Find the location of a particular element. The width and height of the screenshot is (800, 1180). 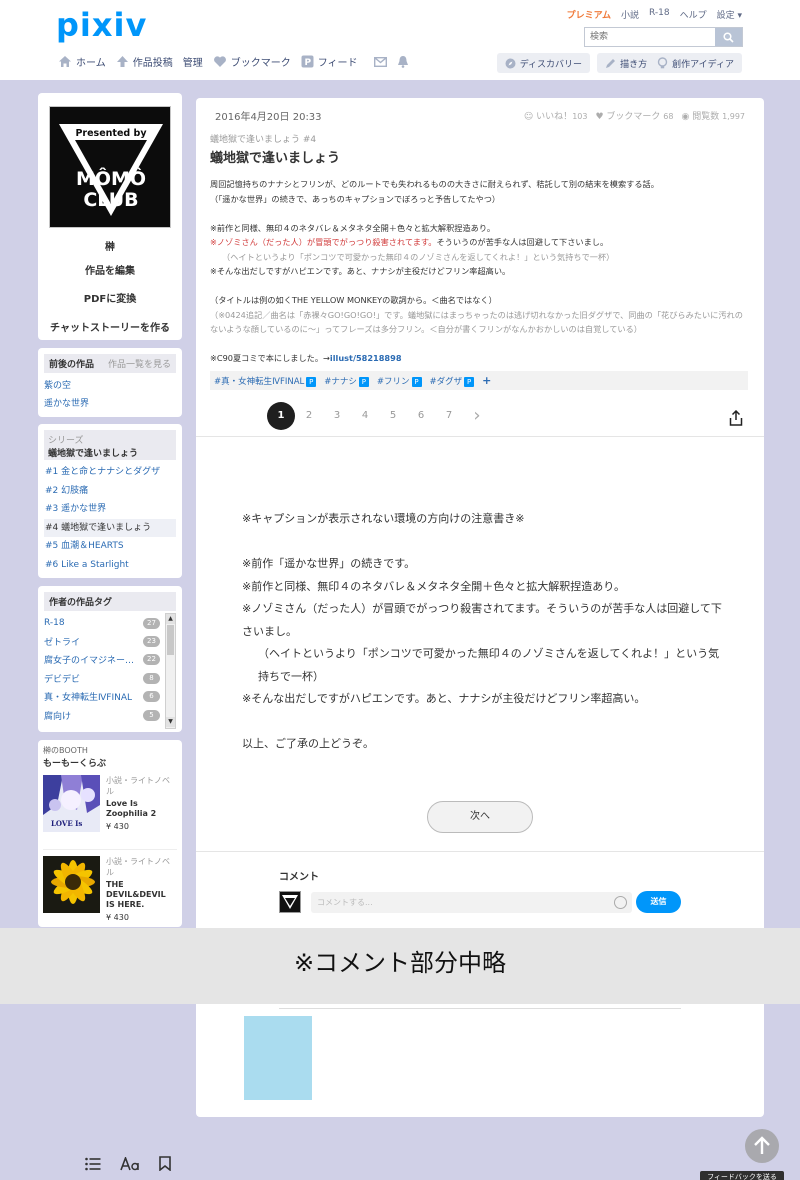

draw-howto-button: 描き方 創作アイディア is located at coordinates (669, 63).